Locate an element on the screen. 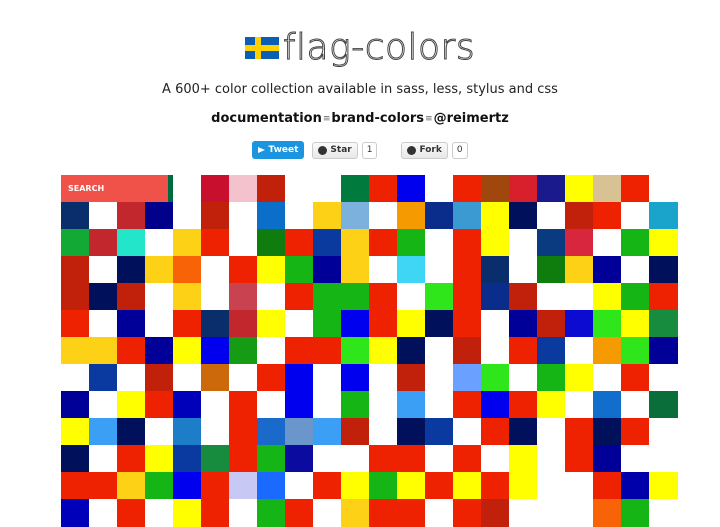  brand-colors-link: brand-colors is located at coordinates (377, 118).